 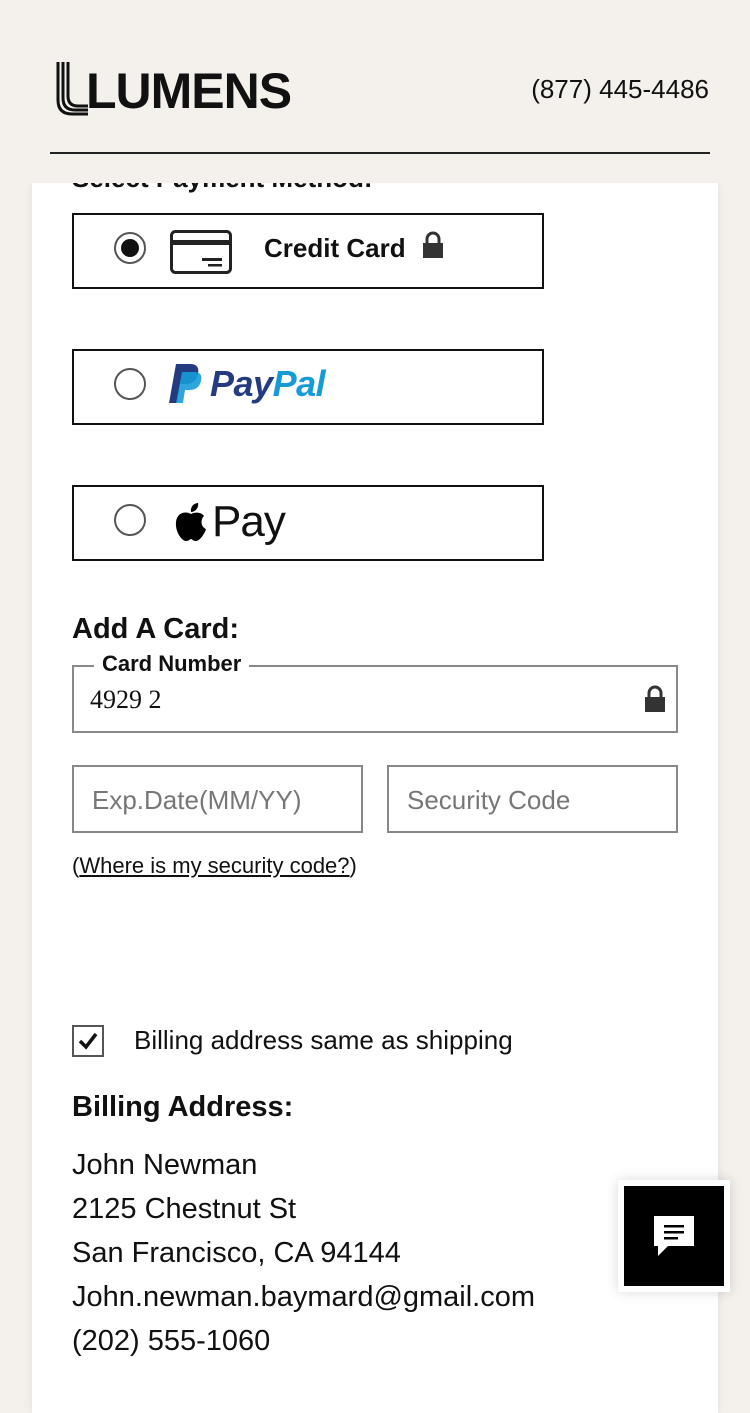 I want to click on payment-option-paypal: PayPal, so click(x=308, y=387).